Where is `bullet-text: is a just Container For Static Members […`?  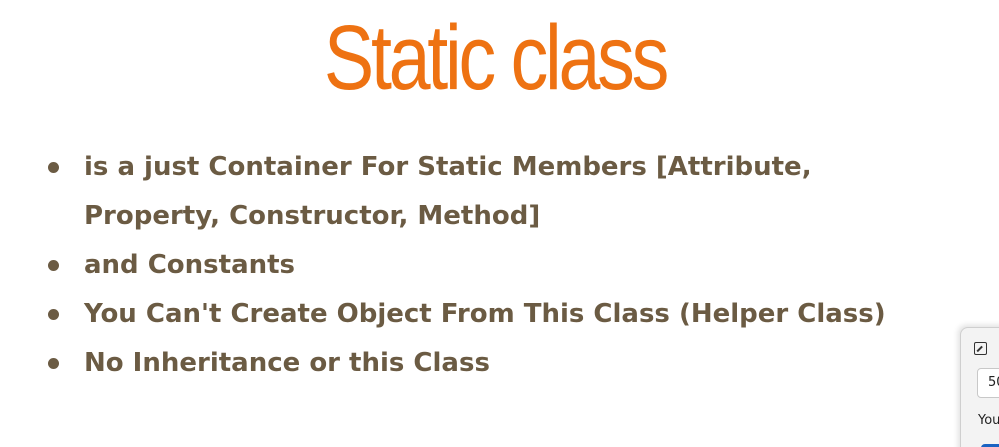
bullet-text: is a just Container For Static Members [… is located at coordinates (448, 191).